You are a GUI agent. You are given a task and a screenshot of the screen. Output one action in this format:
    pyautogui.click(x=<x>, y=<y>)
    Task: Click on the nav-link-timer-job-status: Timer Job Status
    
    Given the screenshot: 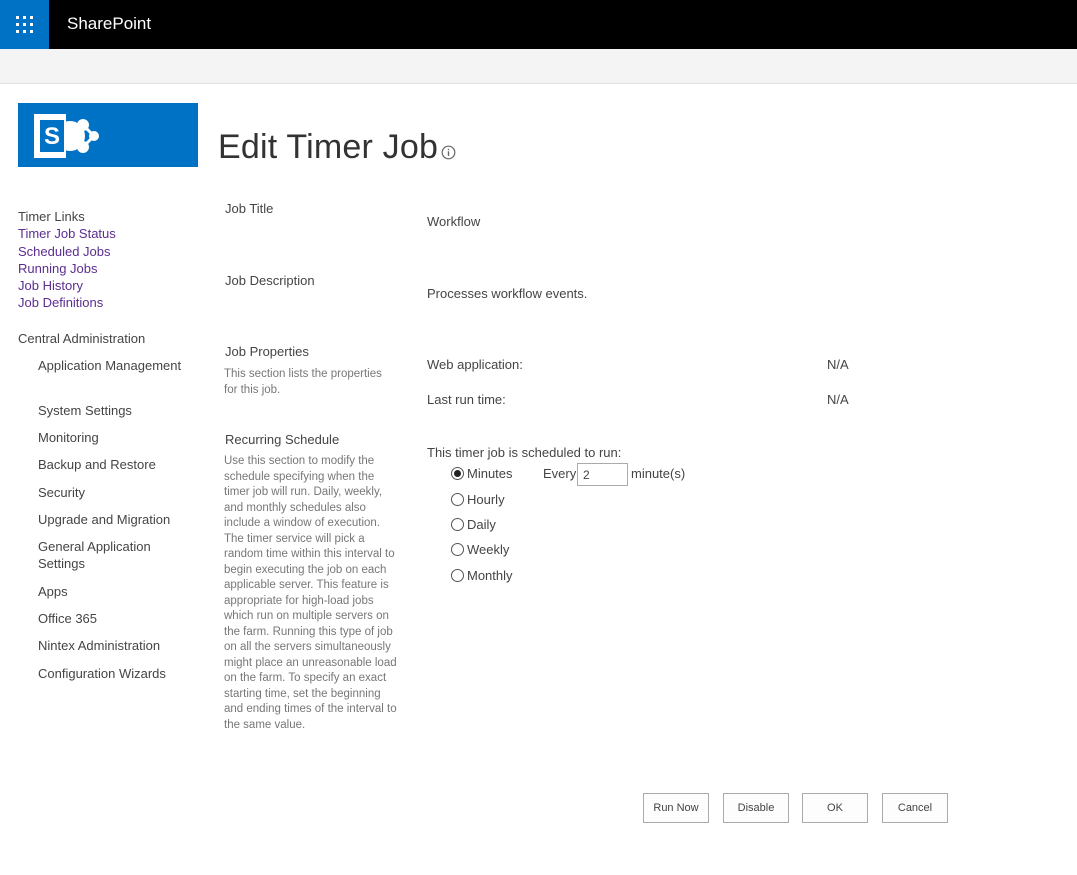 What is the action you would take?
    pyautogui.click(x=67, y=233)
    